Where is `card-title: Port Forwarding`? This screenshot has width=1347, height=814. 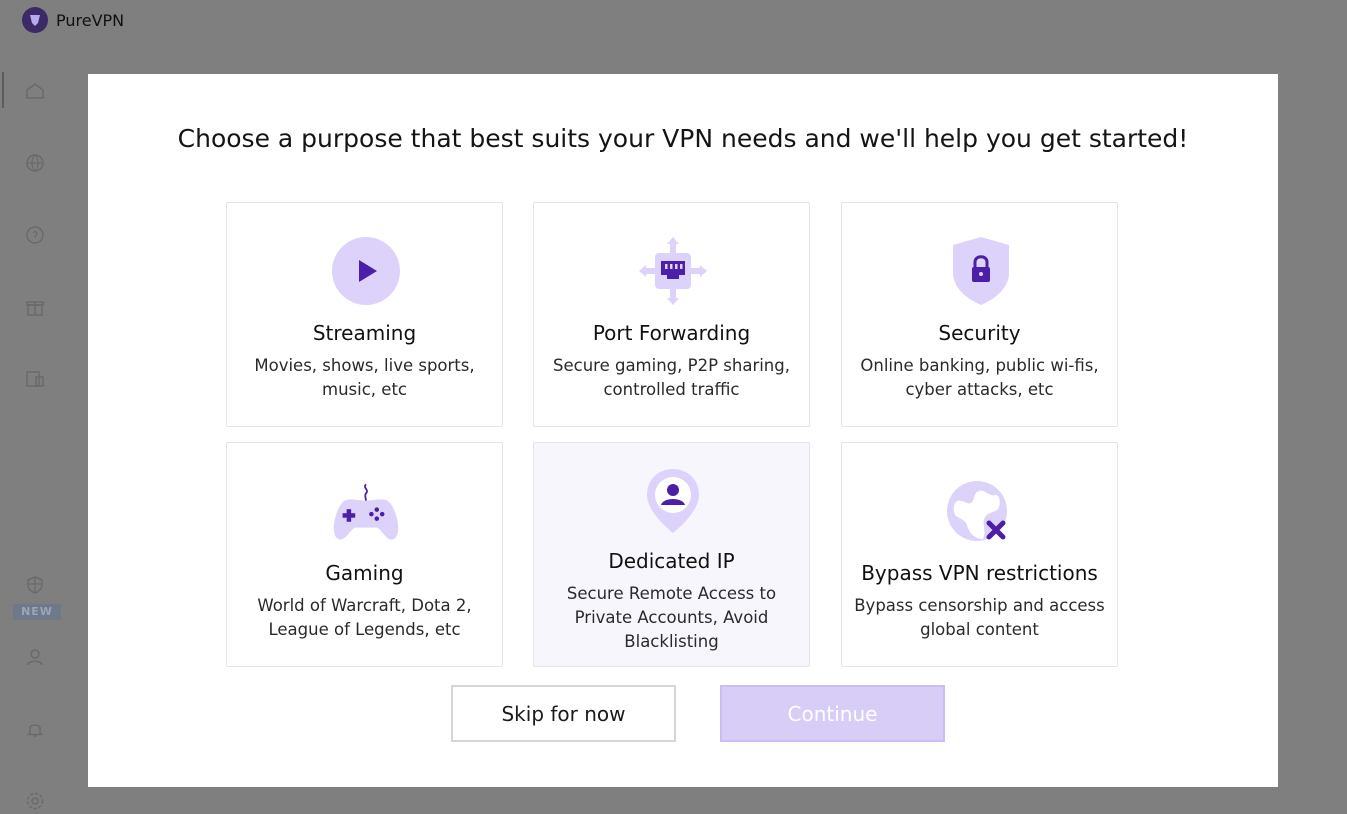
card-title: Port Forwarding is located at coordinates (671, 333).